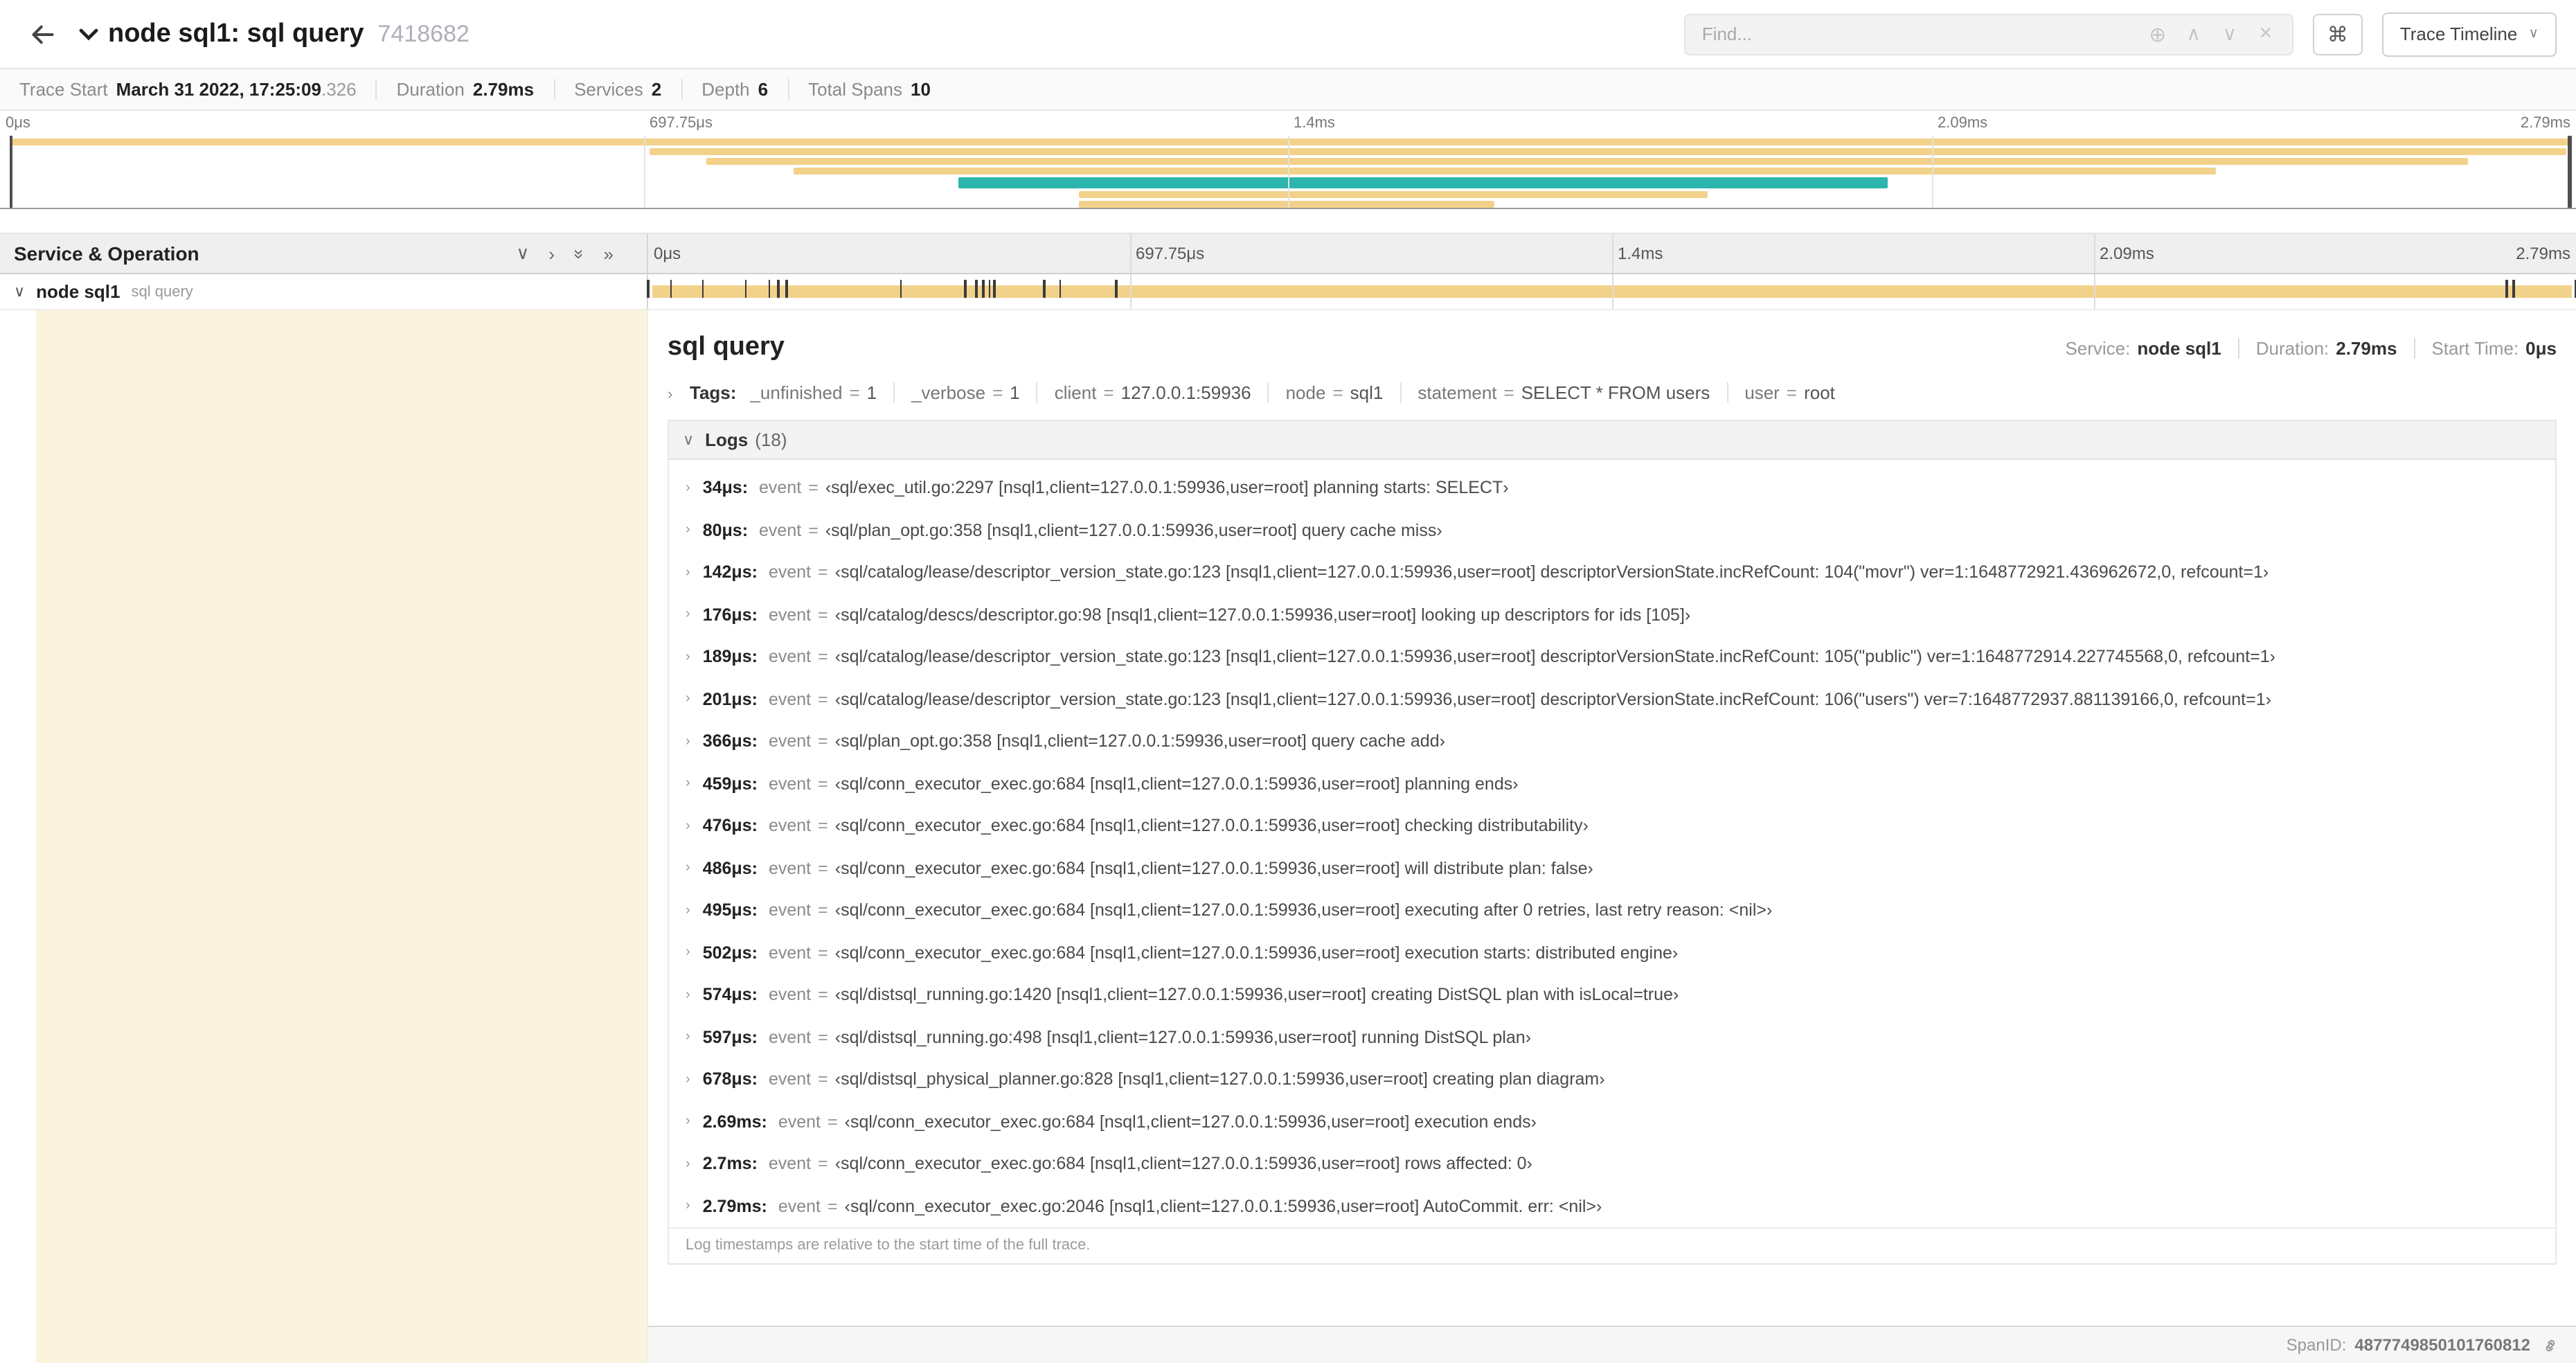  What do you see at coordinates (522, 254) in the screenshot?
I see `collapse-one-icon: ∨` at bounding box center [522, 254].